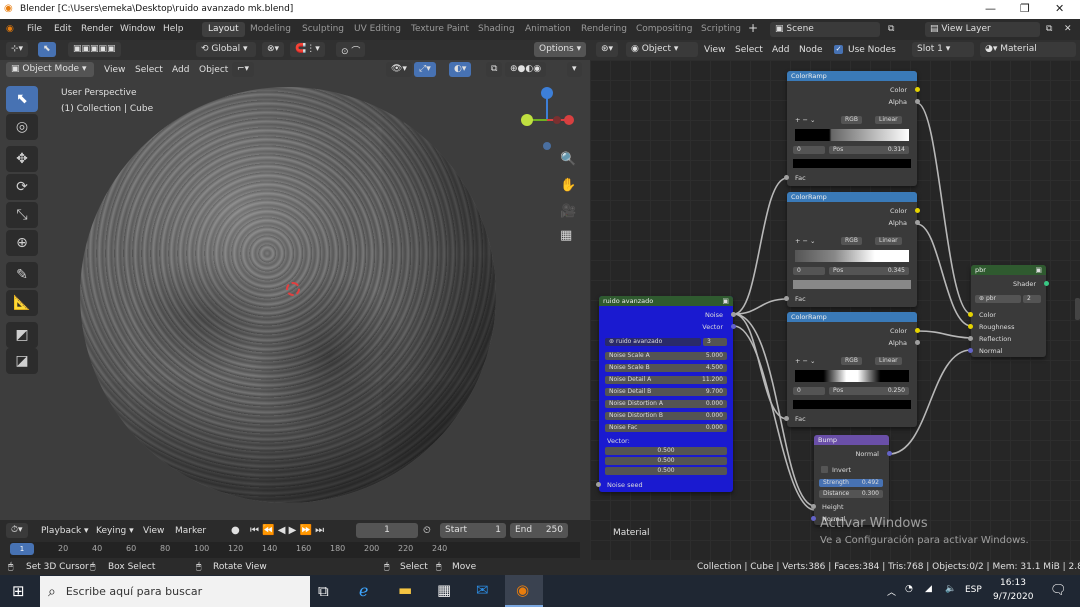 The height and width of the screenshot is (607, 1080). Describe the element at coordinates (494, 69) in the screenshot. I see `xray-icon: ⧉` at that location.